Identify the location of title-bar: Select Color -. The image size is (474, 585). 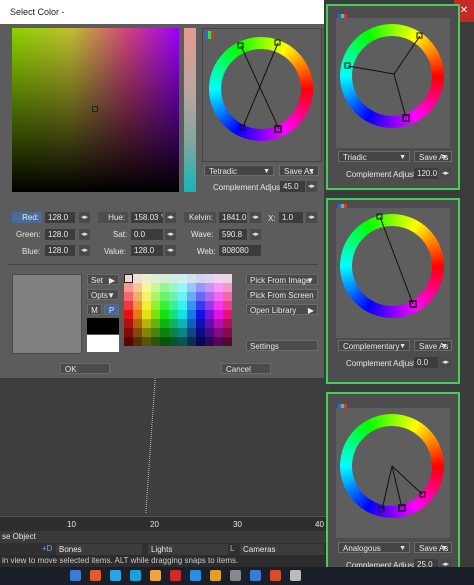
(162, 12).